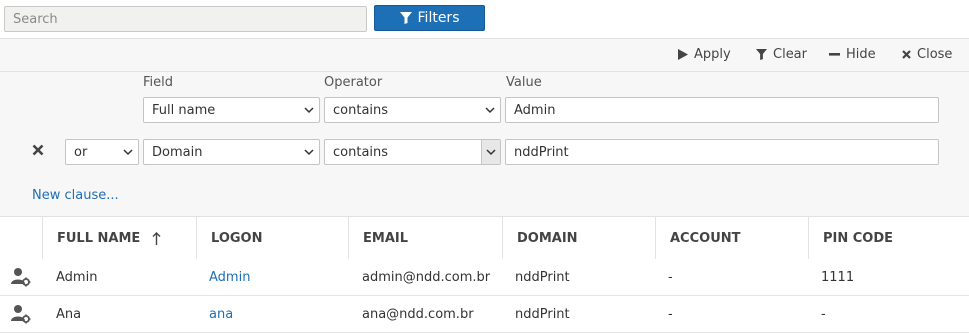 The image size is (969, 333). I want to click on cell-pin-code: 1111, so click(838, 277).